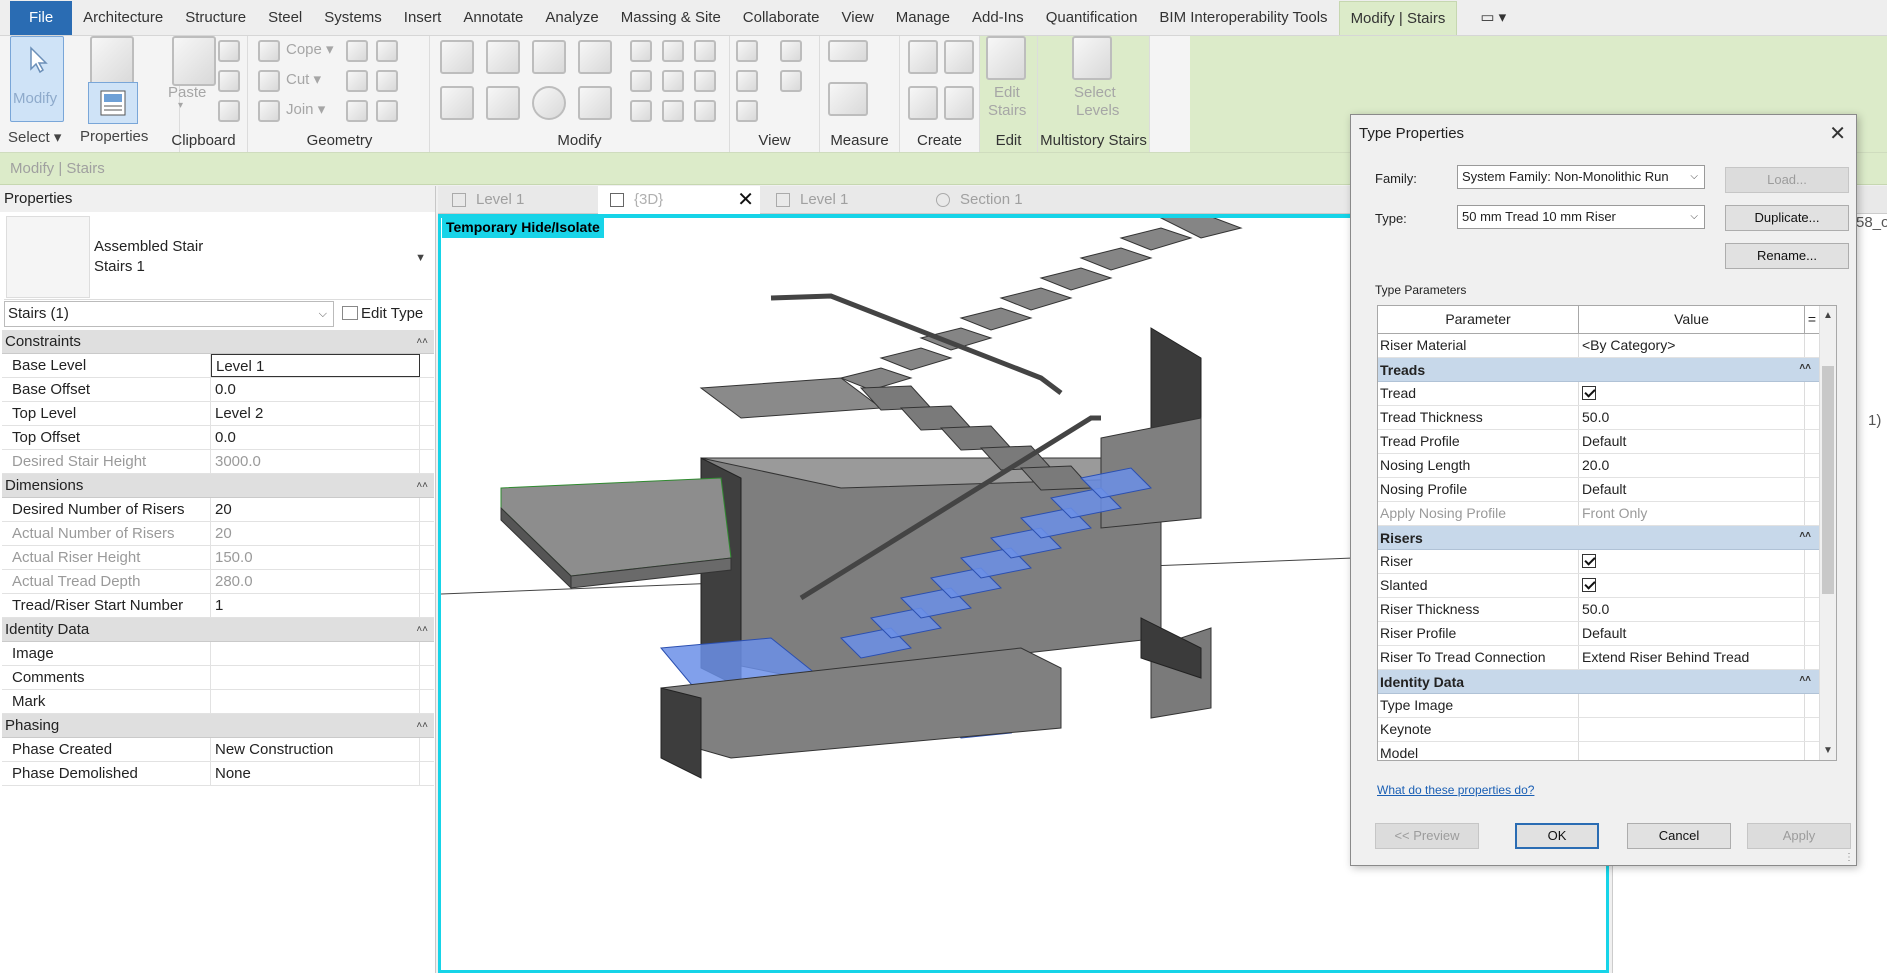  I want to click on instance-filter-select: Stairs (1) ⌵, so click(169, 314).